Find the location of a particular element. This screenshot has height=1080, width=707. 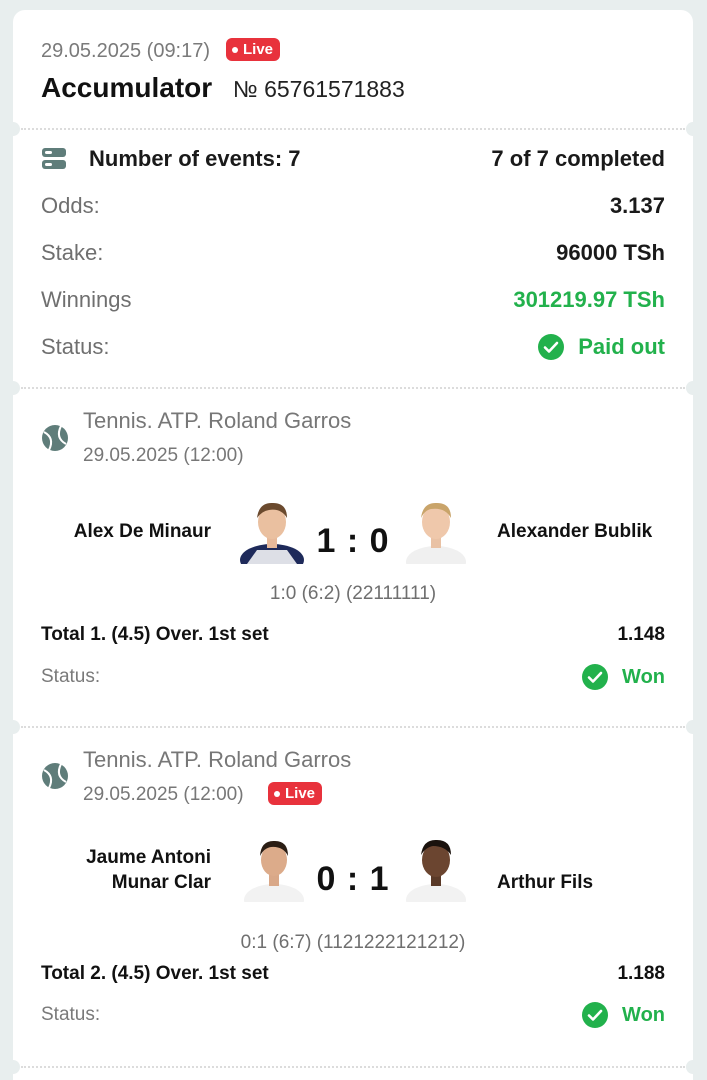

set-score: 1:0 (6:2) (22111111) is located at coordinates (353, 593).